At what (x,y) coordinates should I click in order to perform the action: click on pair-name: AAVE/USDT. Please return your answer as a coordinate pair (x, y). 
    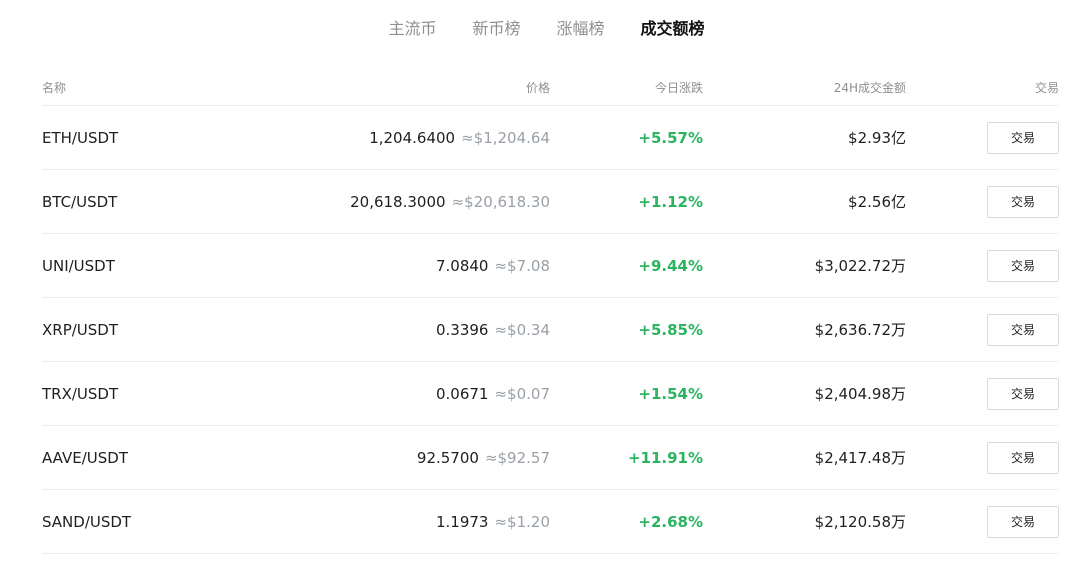
    Looking at the image, I should click on (85, 457).